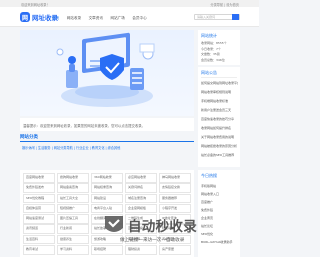 Image resolution: width=320 pixels, height=257 pixels. What do you see at coordinates (105, 69) in the screenshot?
I see `hero-illustration` at bounding box center [105, 69].